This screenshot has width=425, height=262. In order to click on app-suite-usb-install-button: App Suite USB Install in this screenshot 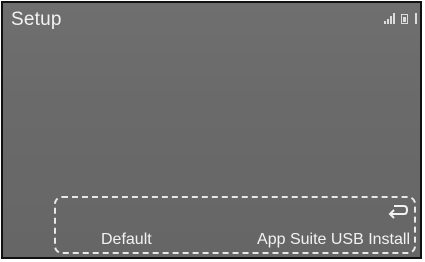, I will do `click(333, 240)`.